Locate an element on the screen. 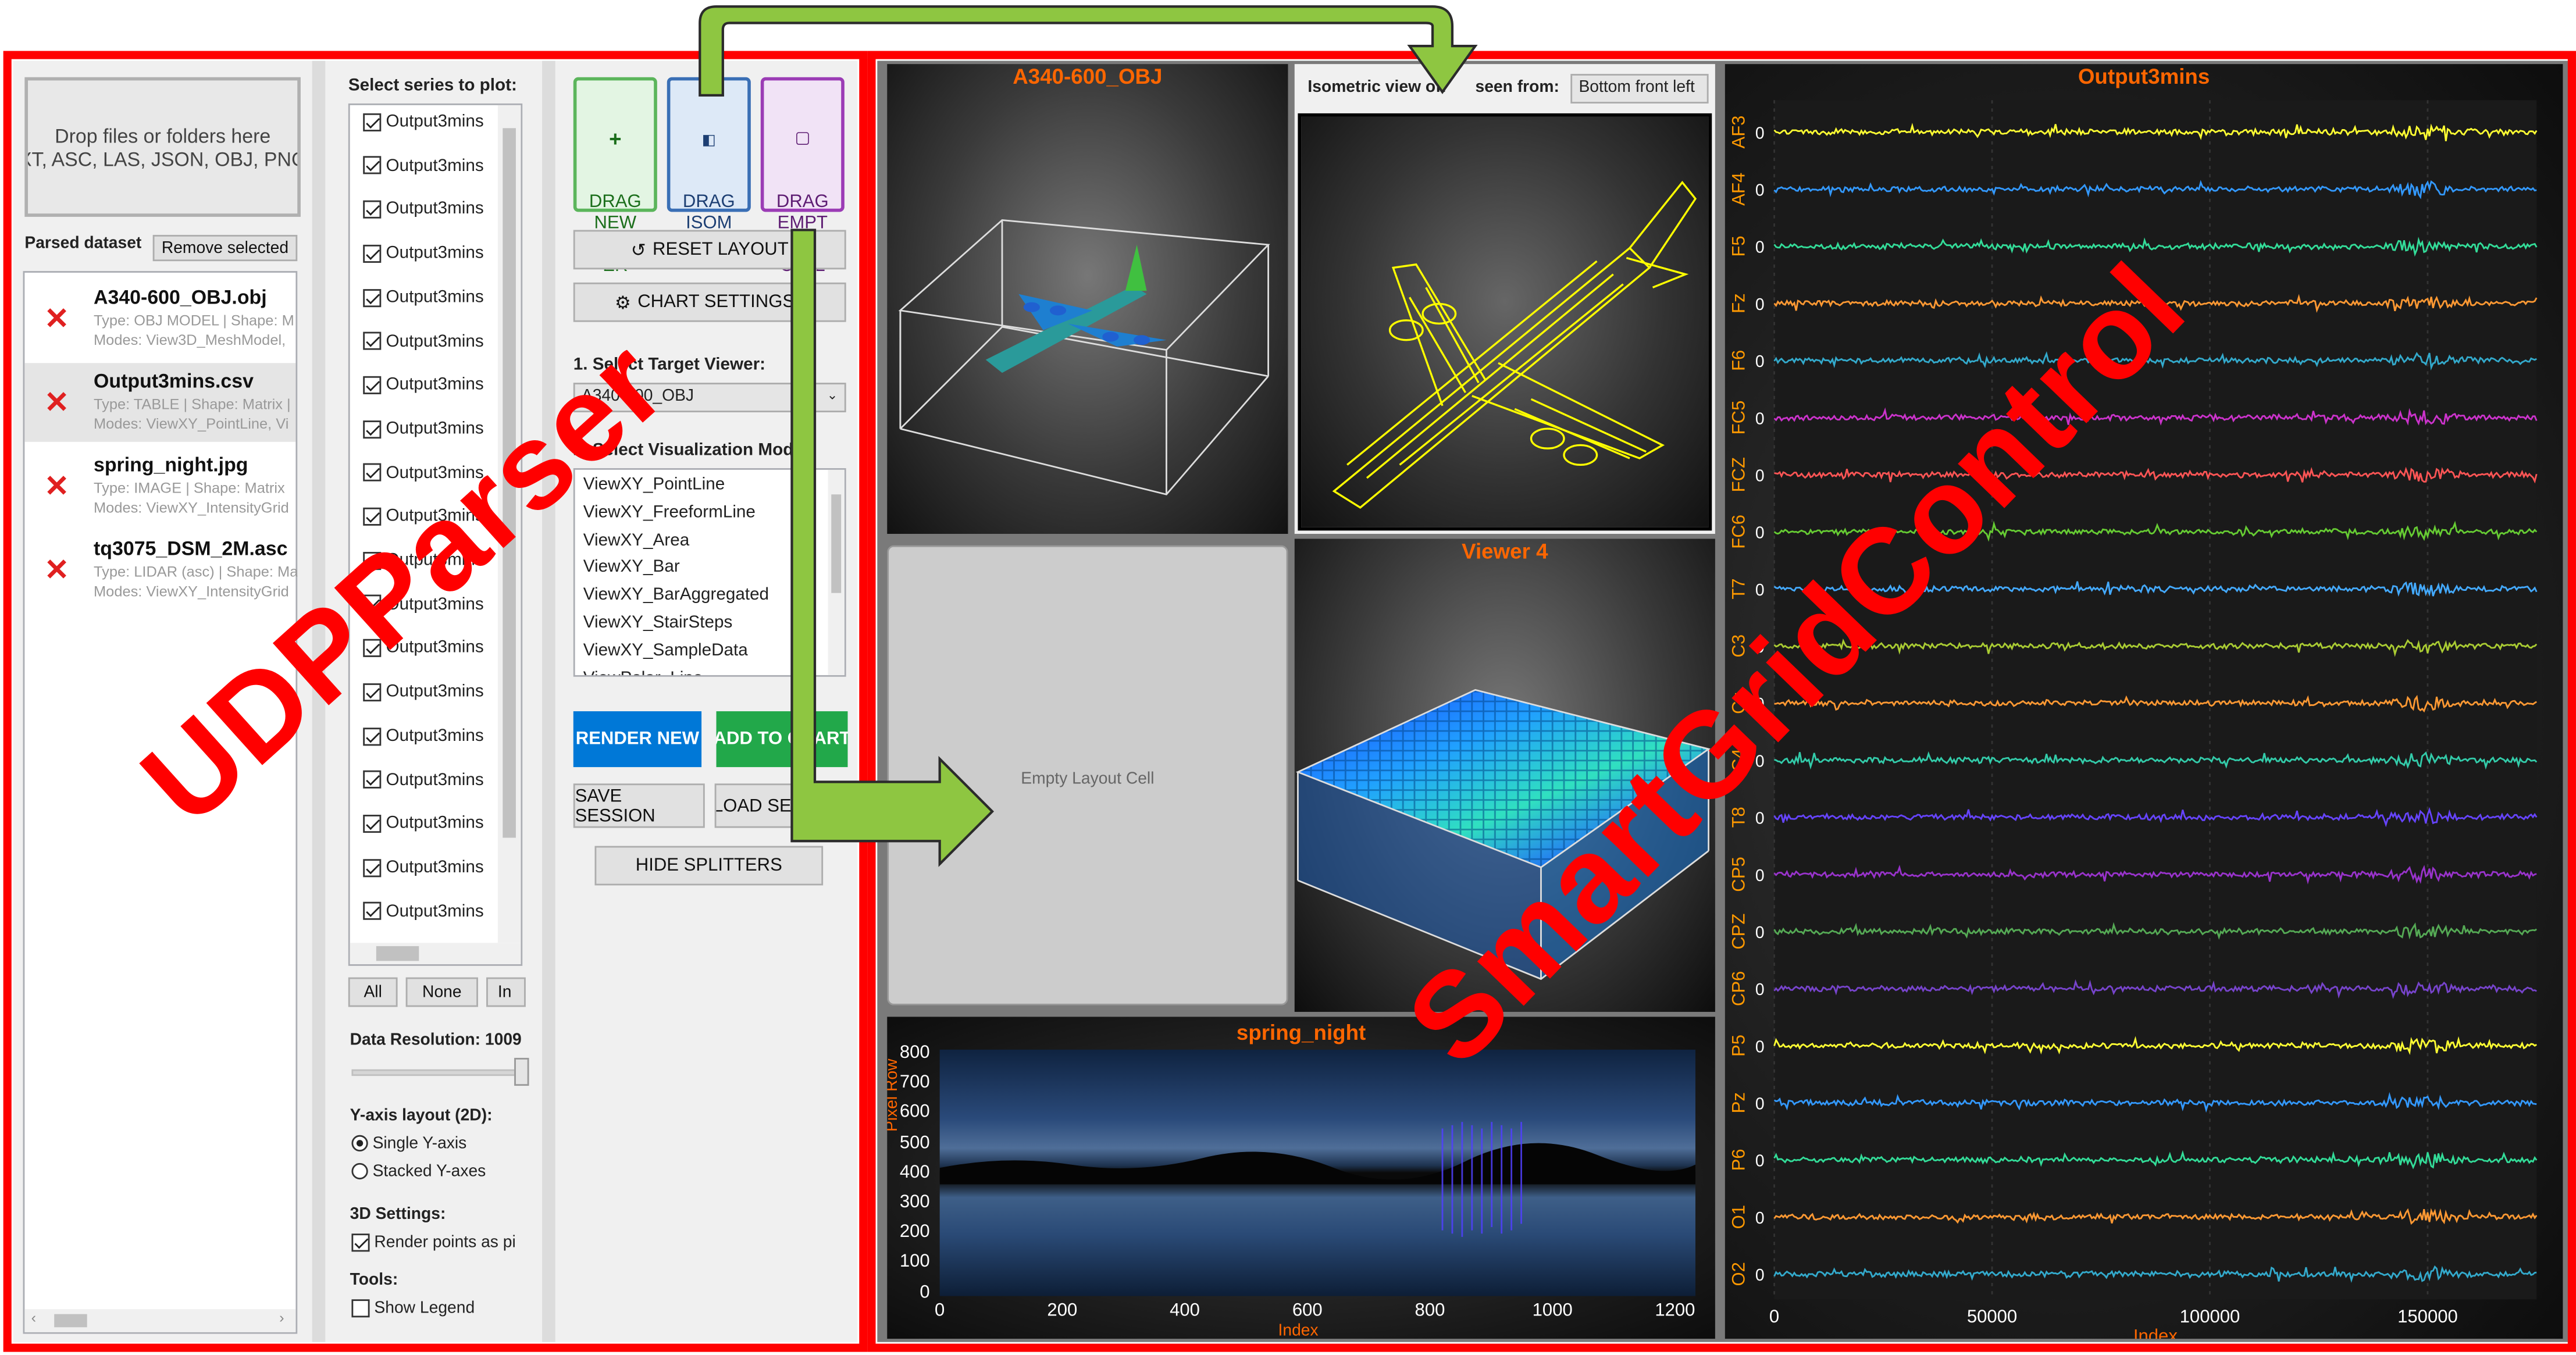 This screenshot has width=2576, height=1355. arrow-to-isometric-icon is located at coordinates (1088, 51).